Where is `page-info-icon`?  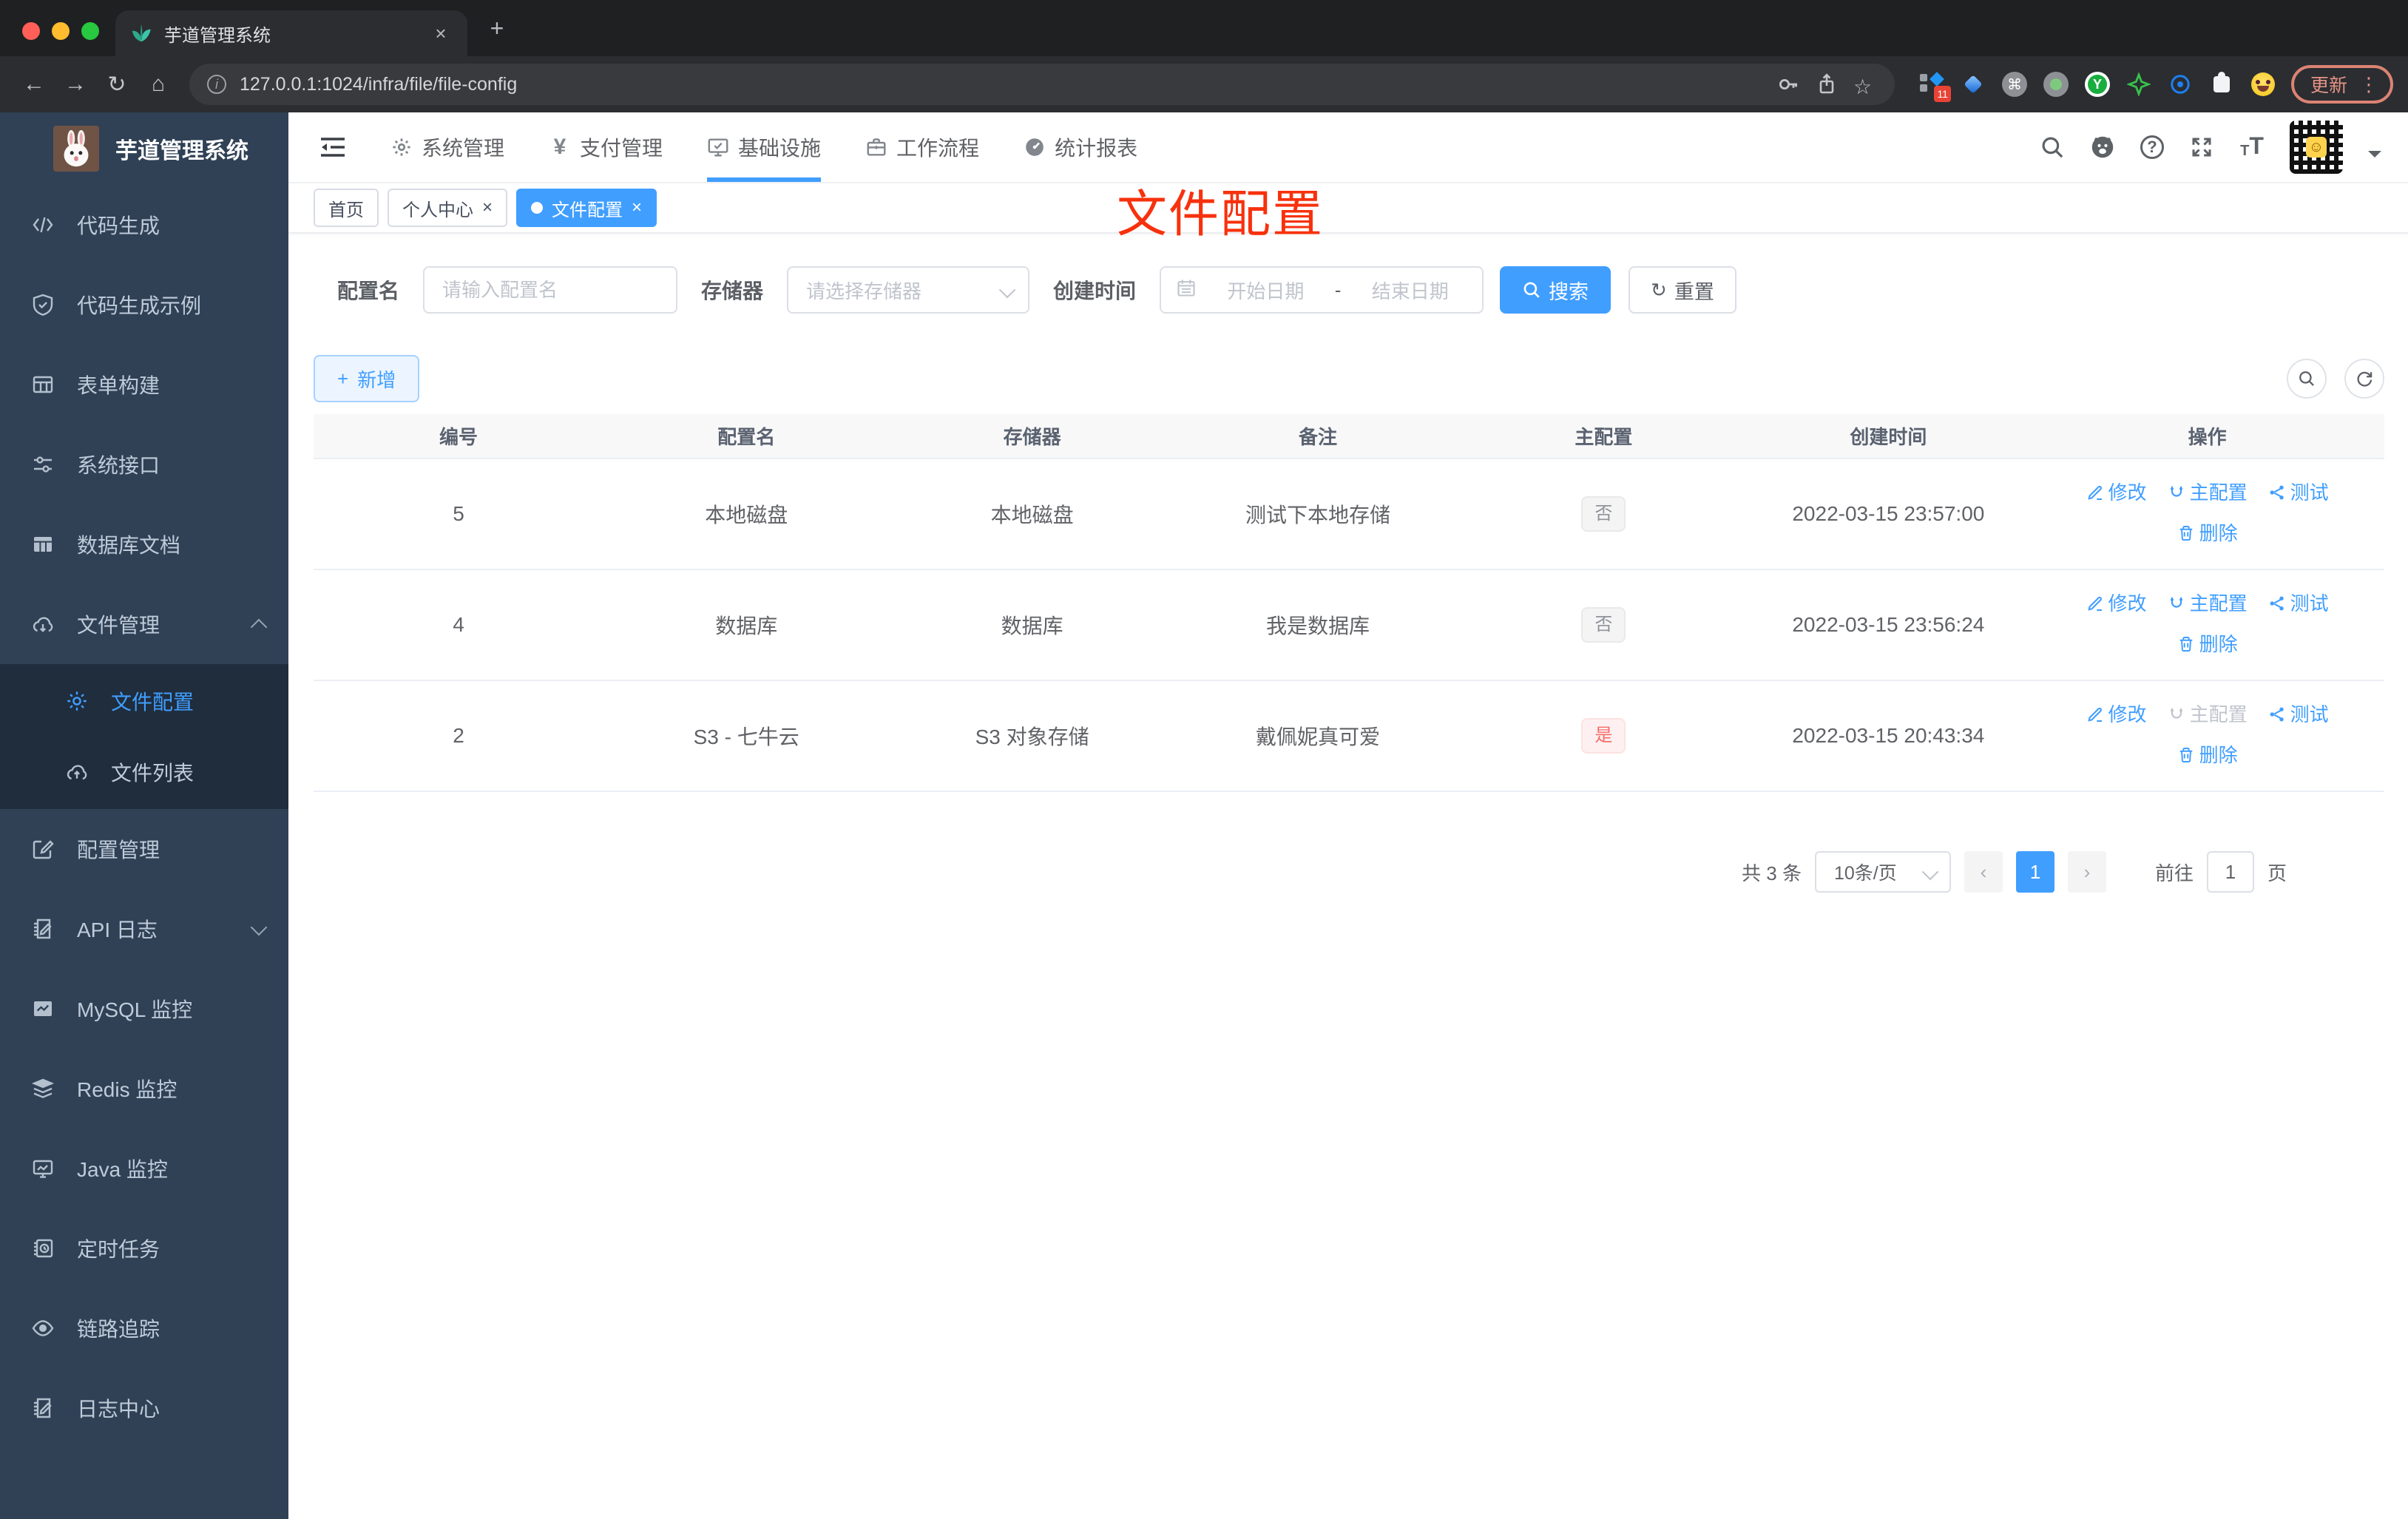 page-info-icon is located at coordinates (216, 84).